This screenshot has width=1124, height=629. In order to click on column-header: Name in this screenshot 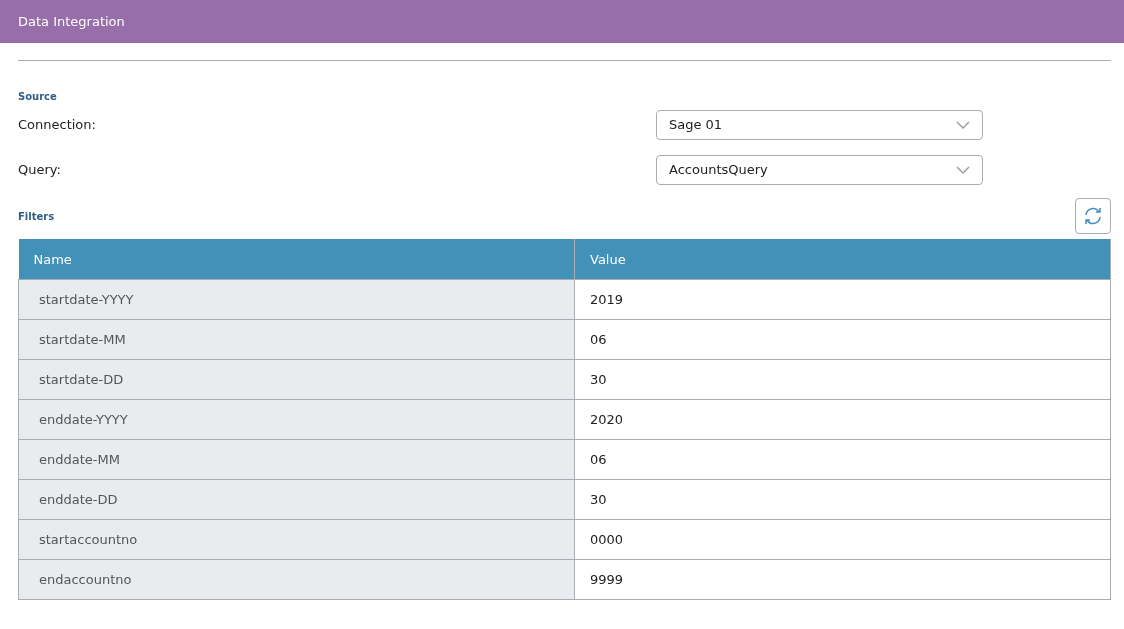, I will do `click(296, 259)`.